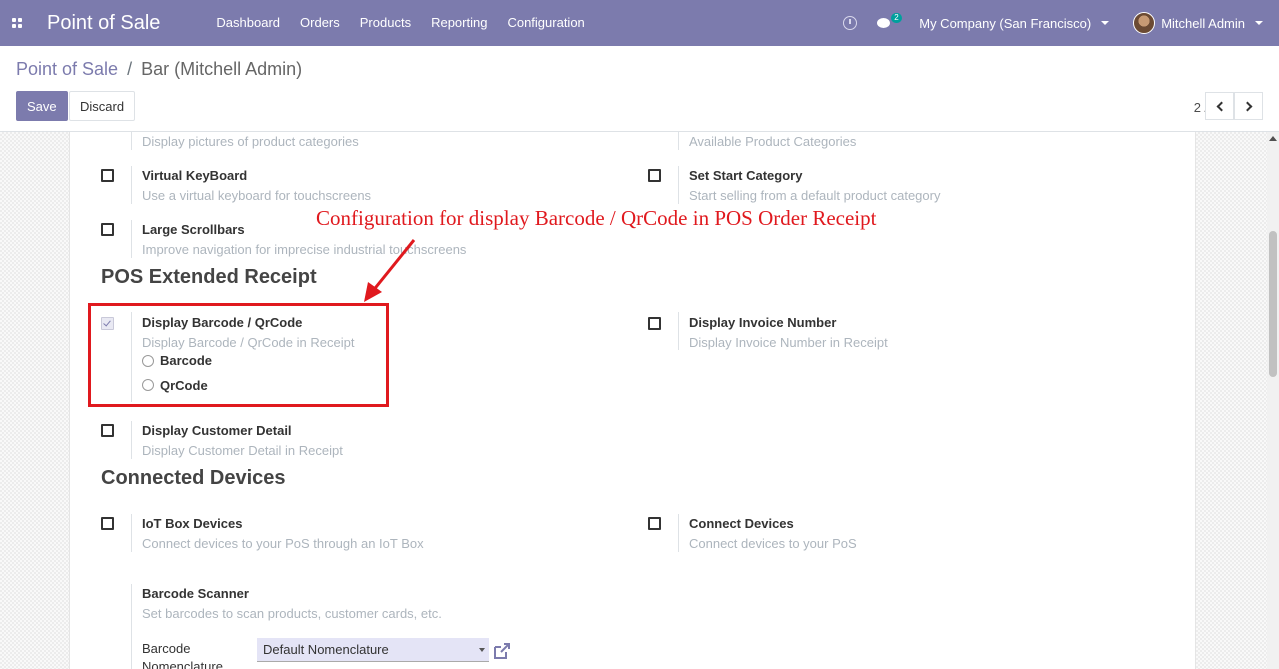 Image resolution: width=1279 pixels, height=669 pixels. I want to click on setting-description: Use a virtual keyboard for touchscreens, so click(257, 195).